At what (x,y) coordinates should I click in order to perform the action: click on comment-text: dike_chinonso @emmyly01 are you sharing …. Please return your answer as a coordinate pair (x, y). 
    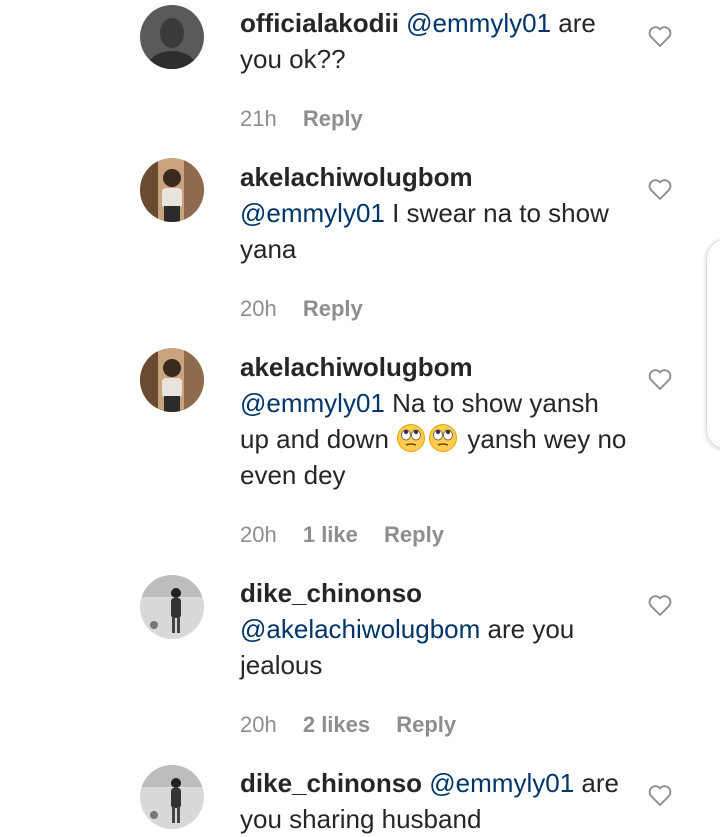
    Looking at the image, I should click on (435, 801).